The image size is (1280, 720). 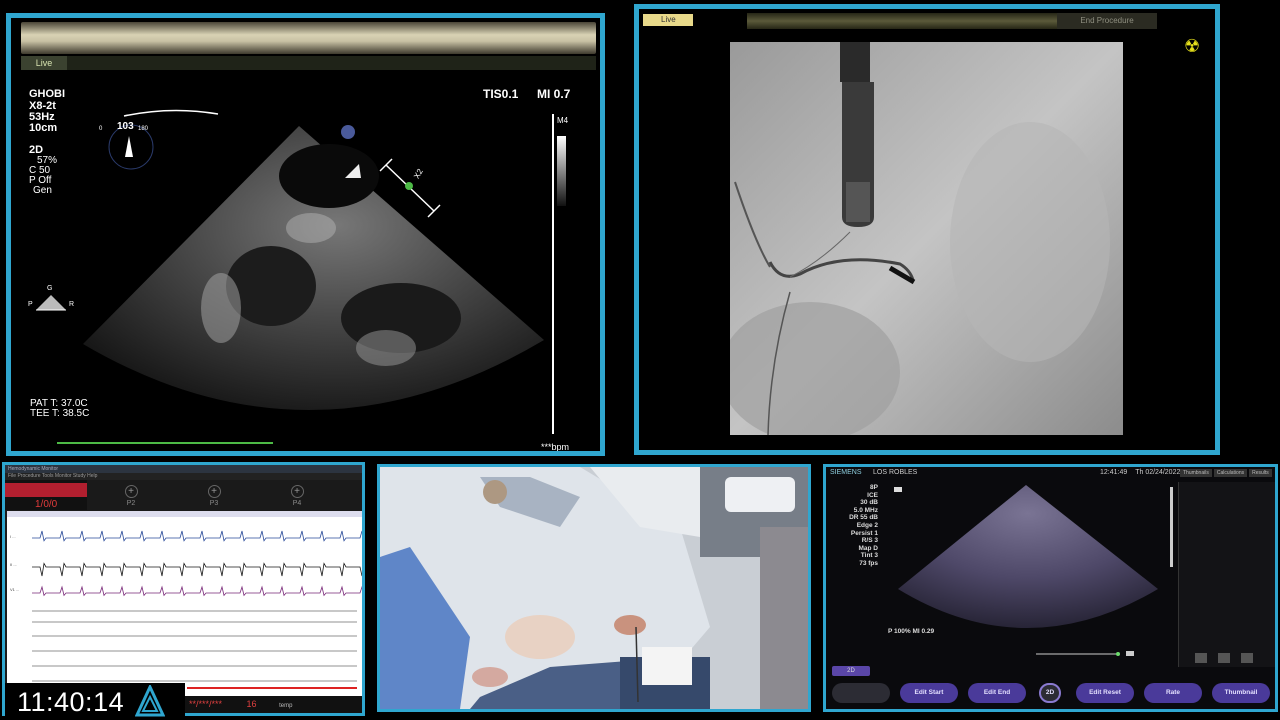 I want to click on pressure-channel-p2: + P2, so click(x=131, y=496).